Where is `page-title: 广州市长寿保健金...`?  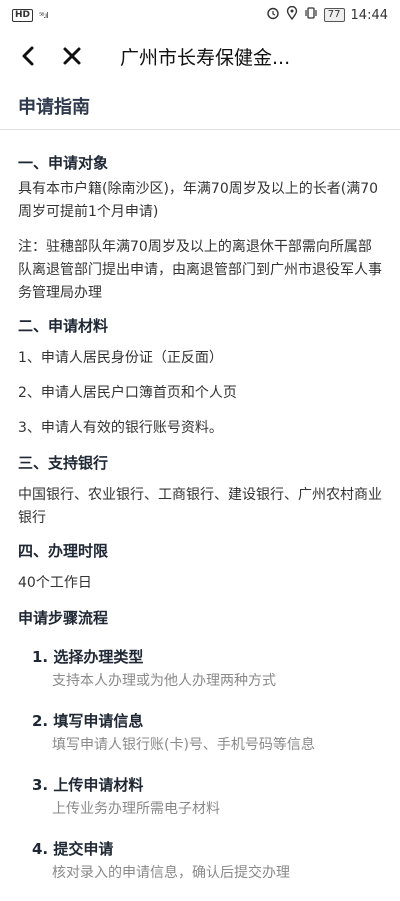 page-title: 广州市长寿保健金... is located at coordinates (205, 57).